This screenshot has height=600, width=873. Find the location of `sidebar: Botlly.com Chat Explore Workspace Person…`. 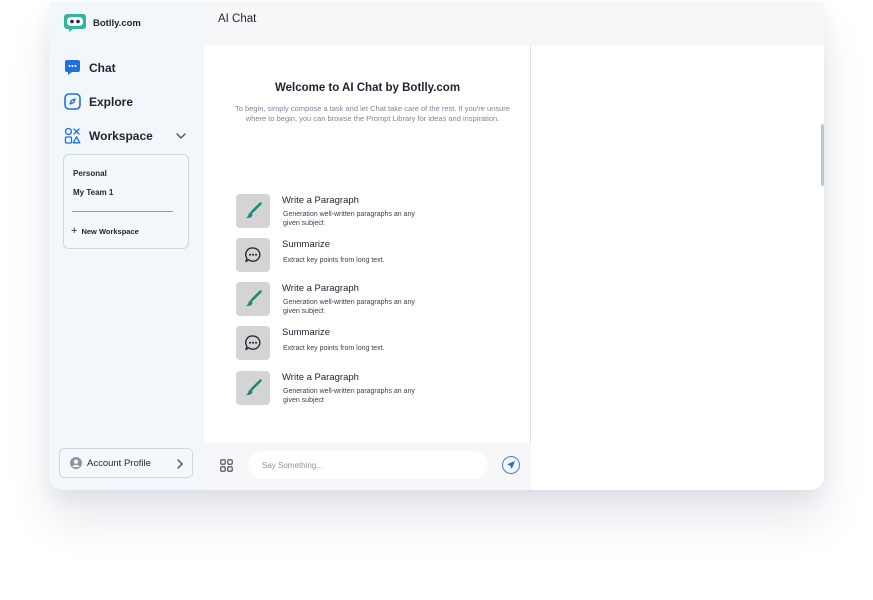

sidebar: Botlly.com Chat Explore Workspace Person… is located at coordinates (126, 246).